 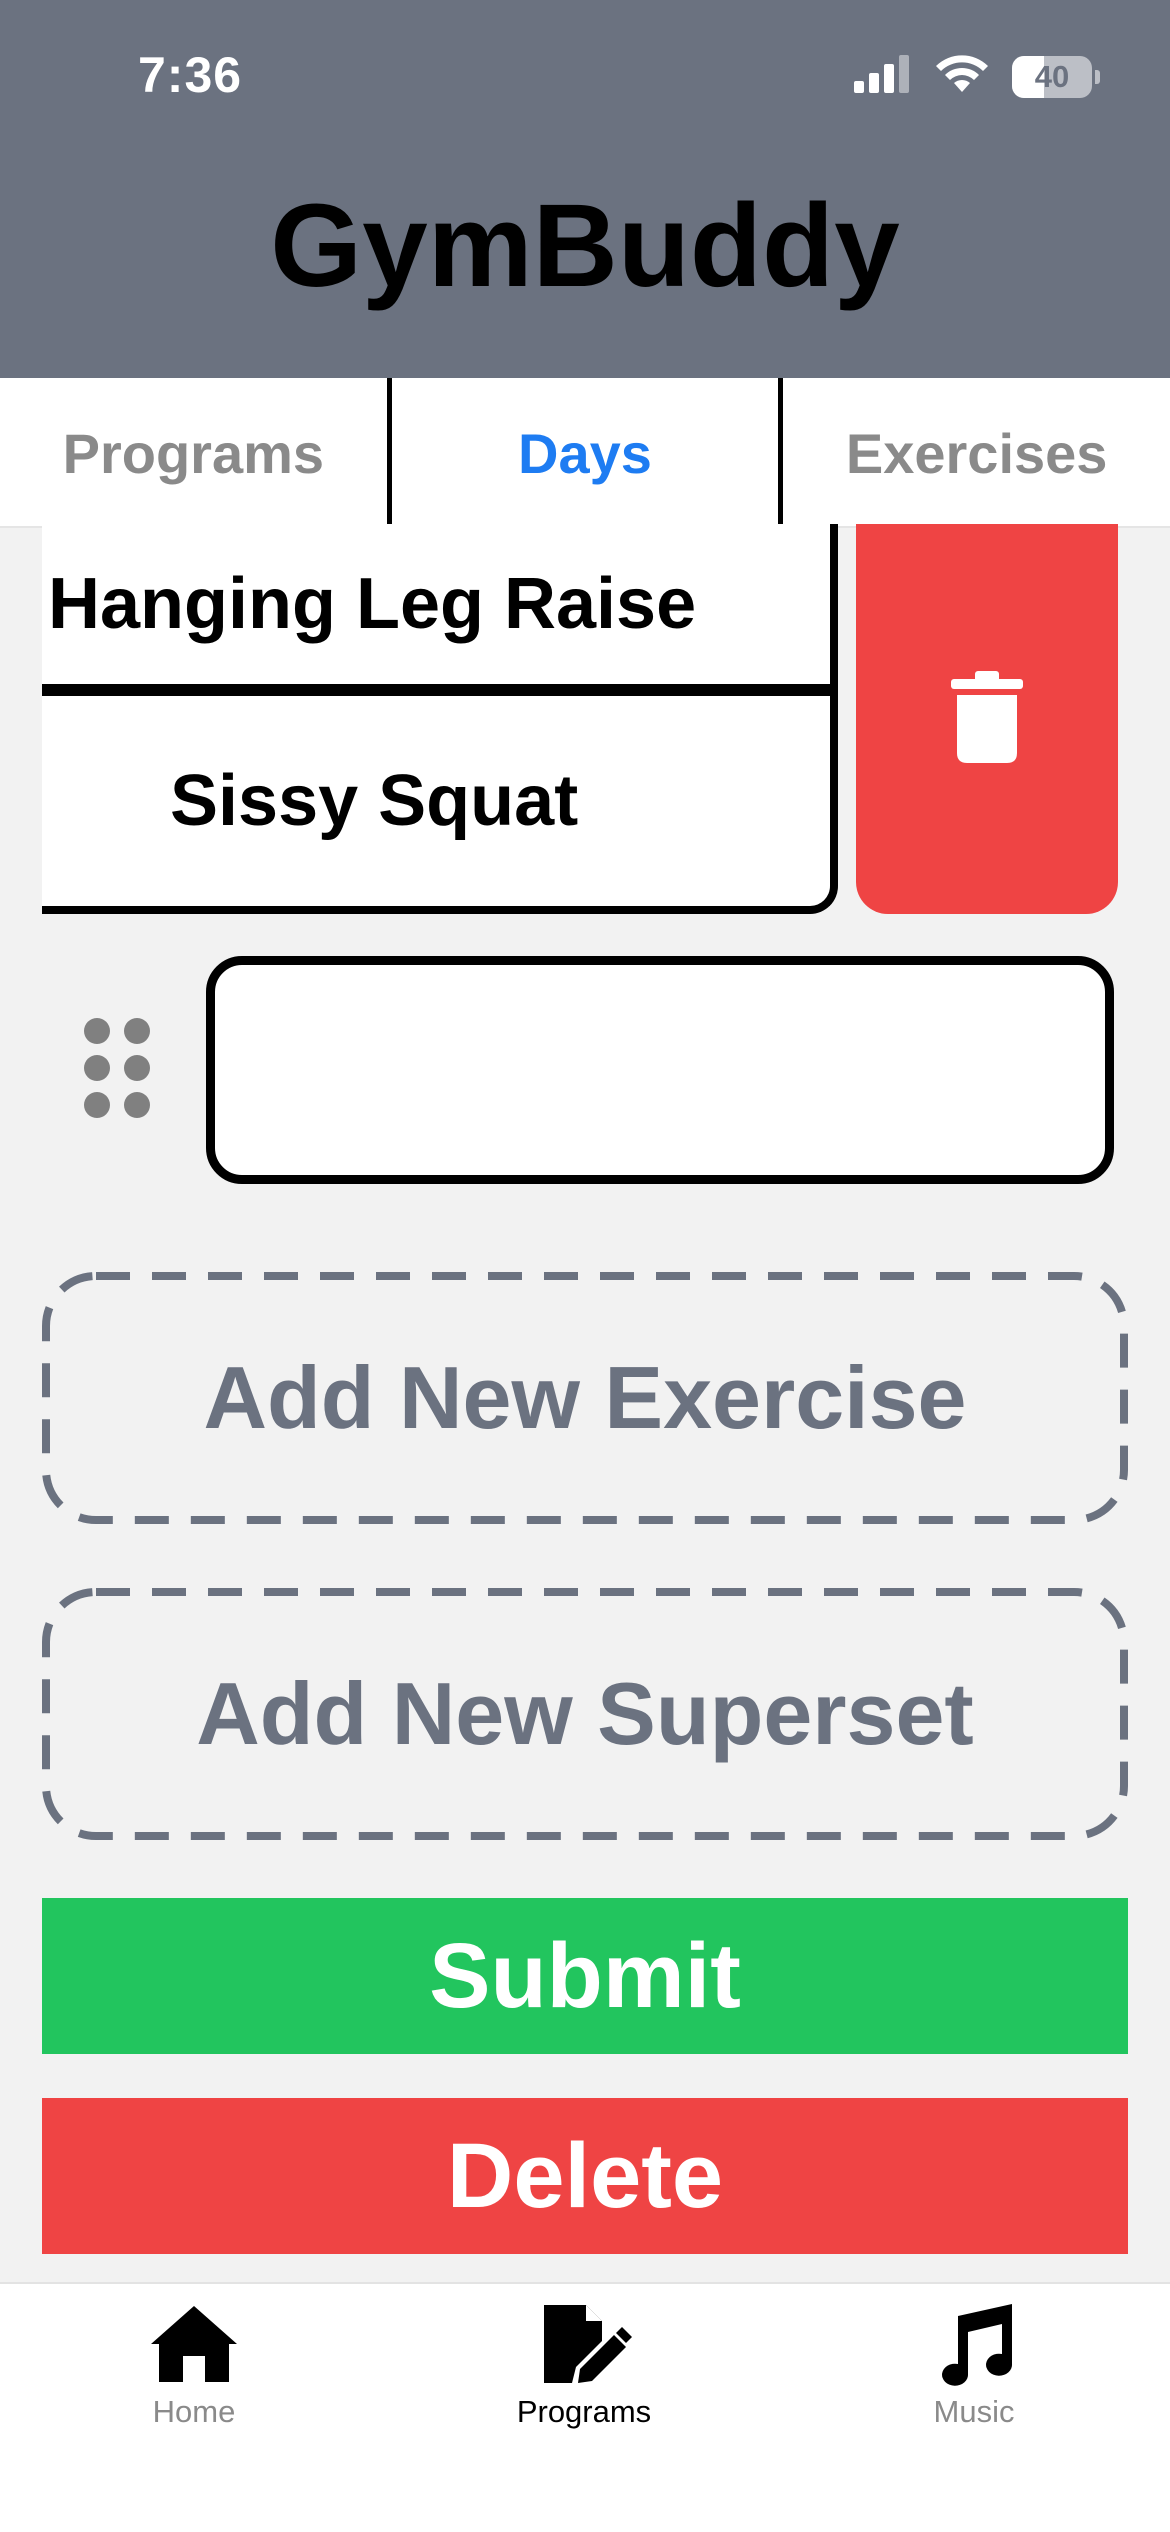 I want to click on tab-exercises: Exercises, so click(x=976, y=453).